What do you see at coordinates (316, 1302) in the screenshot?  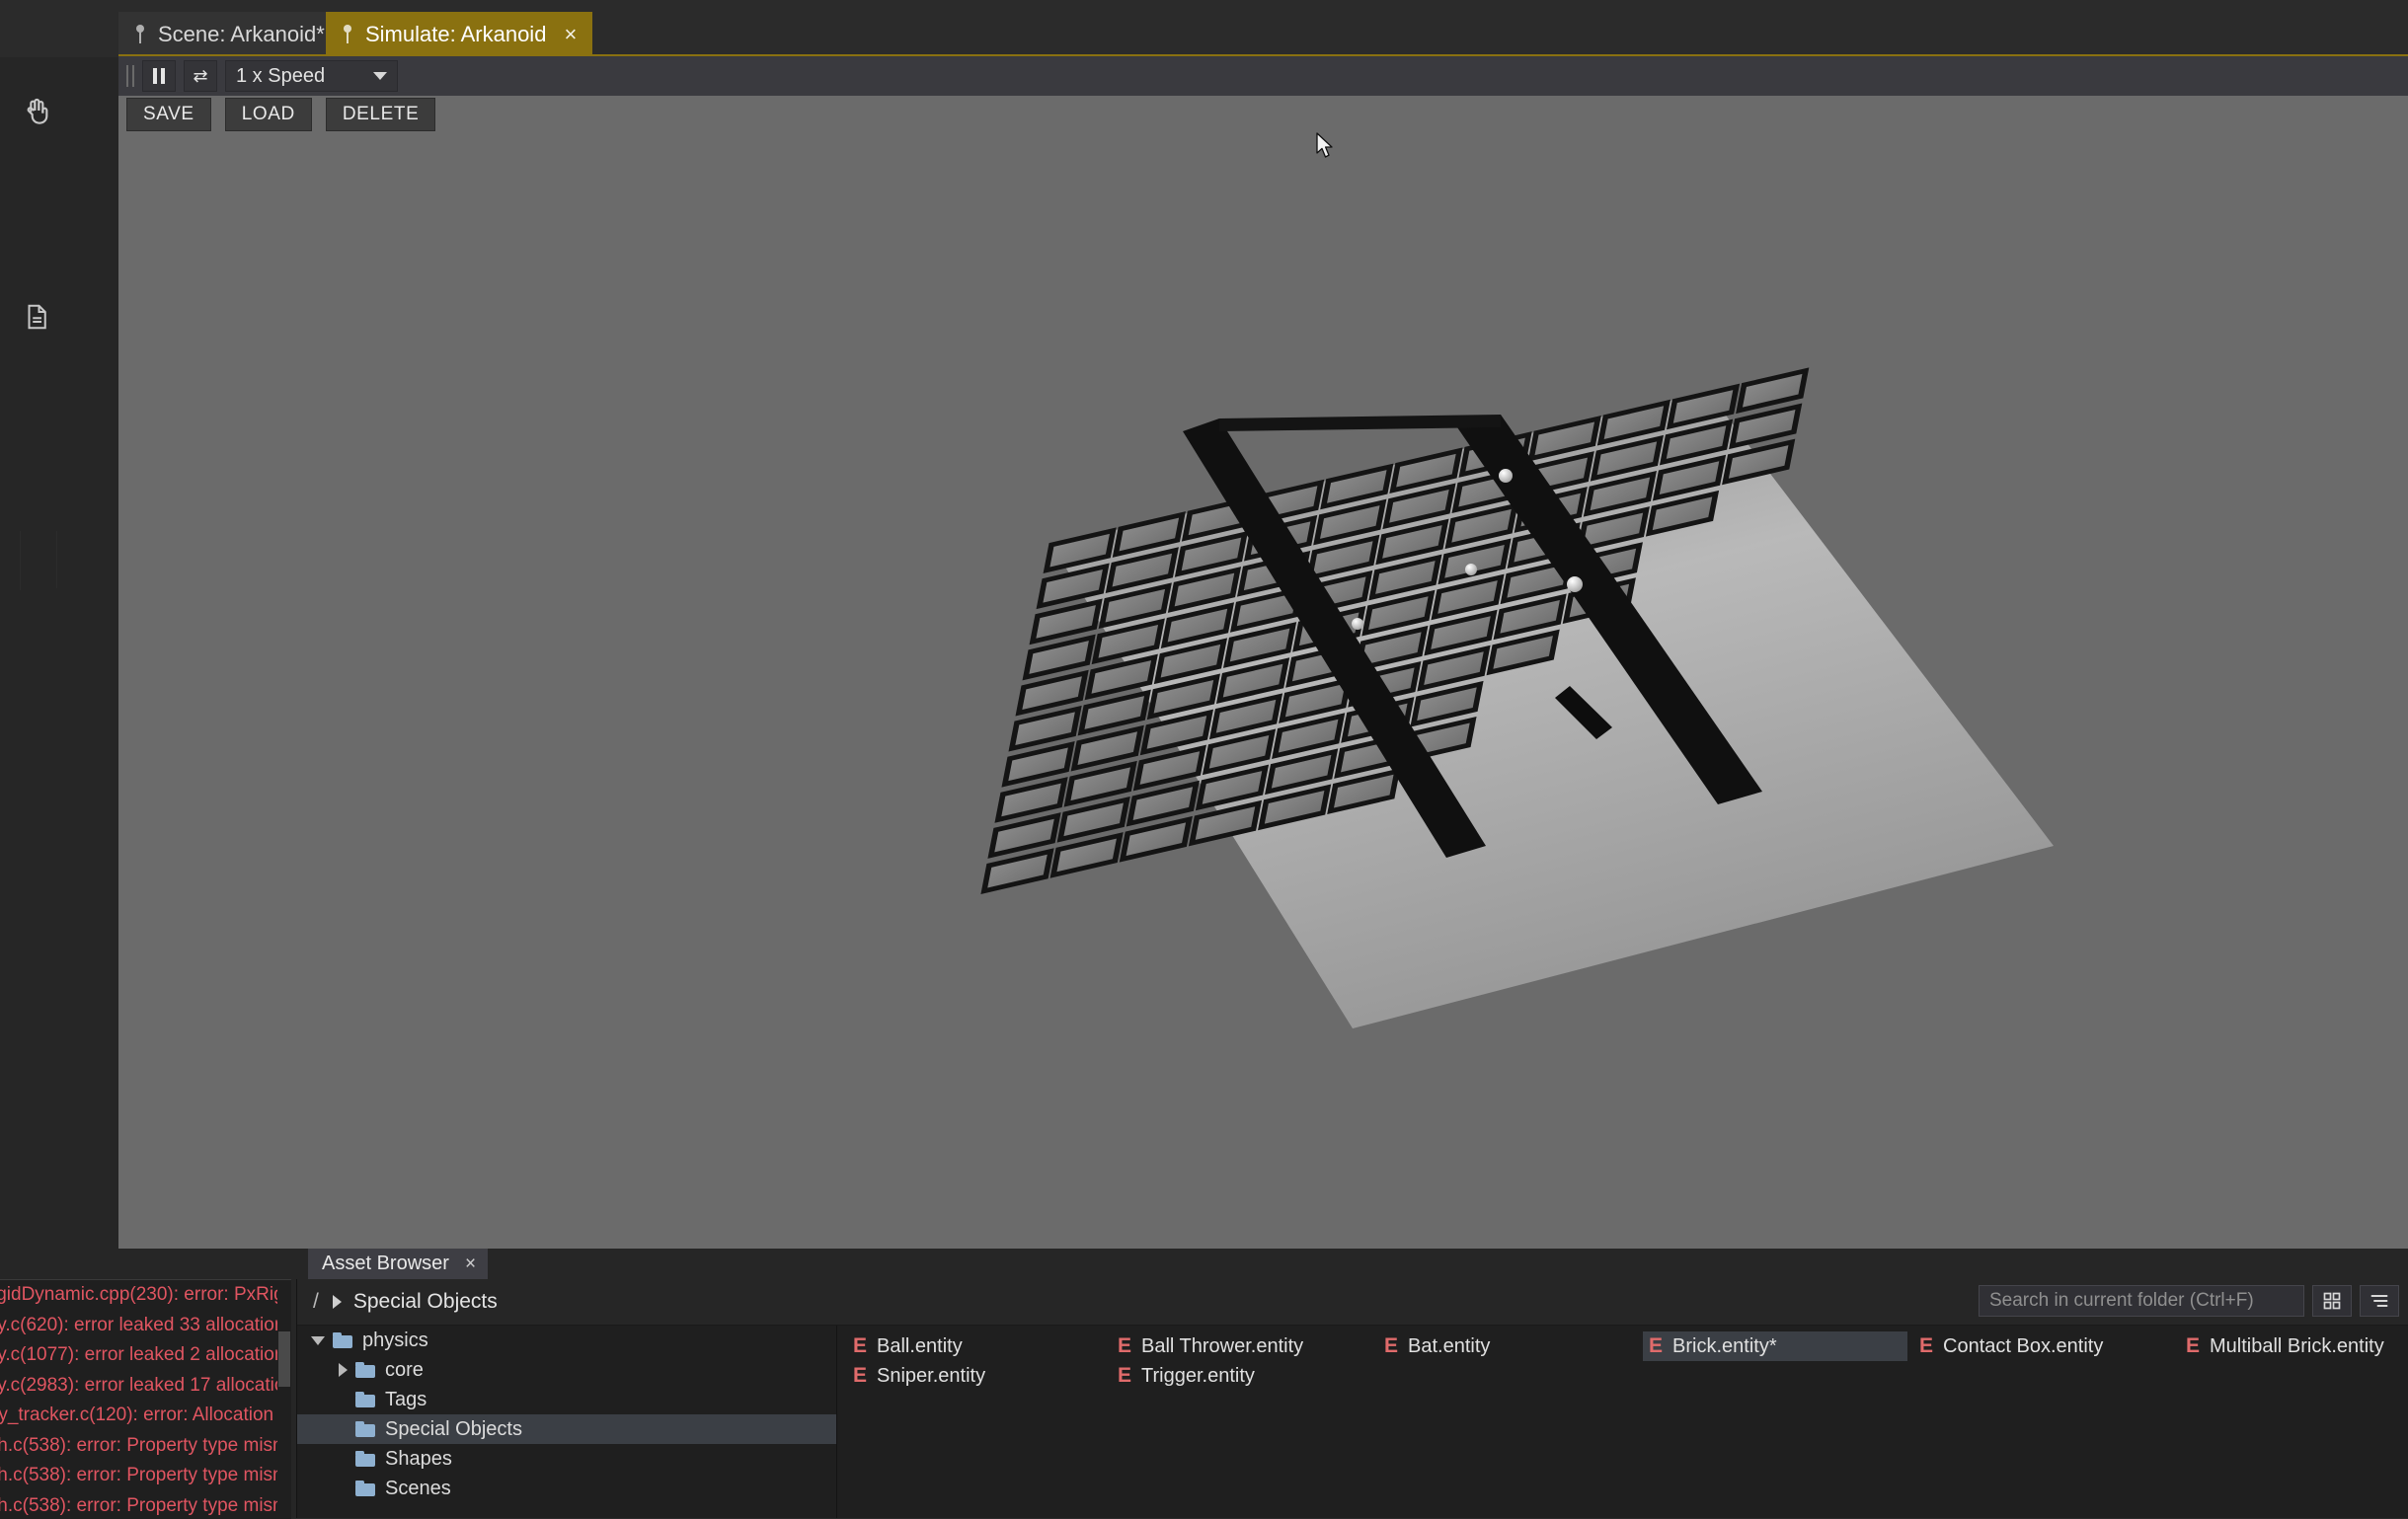 I see `breadcrumb-root: /` at bounding box center [316, 1302].